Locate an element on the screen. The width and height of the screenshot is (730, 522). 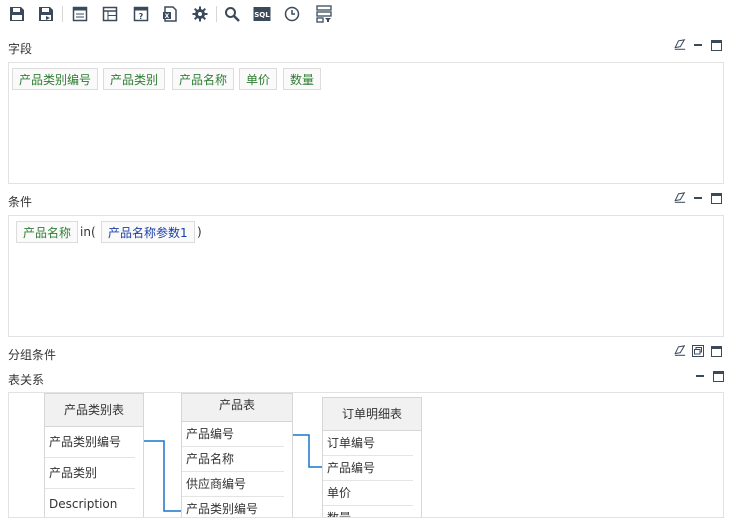
svg-text: SQL is located at coordinates (262, 15).